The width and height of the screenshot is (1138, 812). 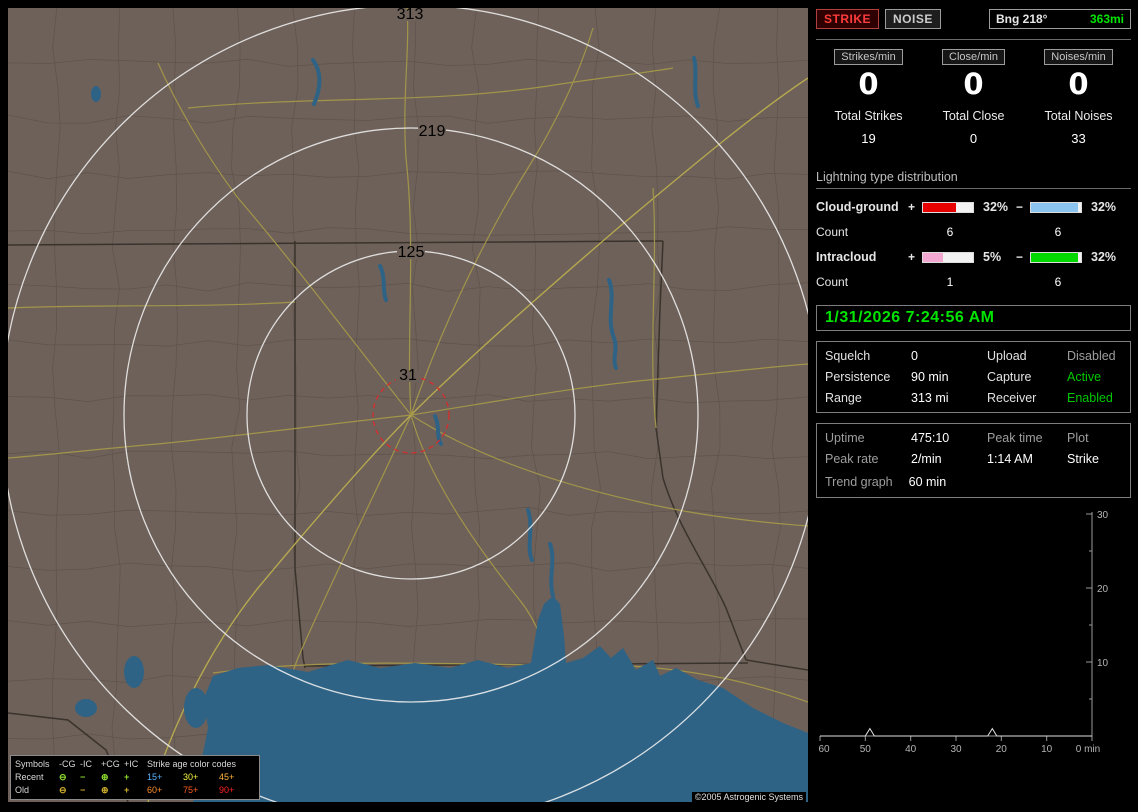 I want to click on ic-neg-recent-icon: −, so click(x=83, y=777).